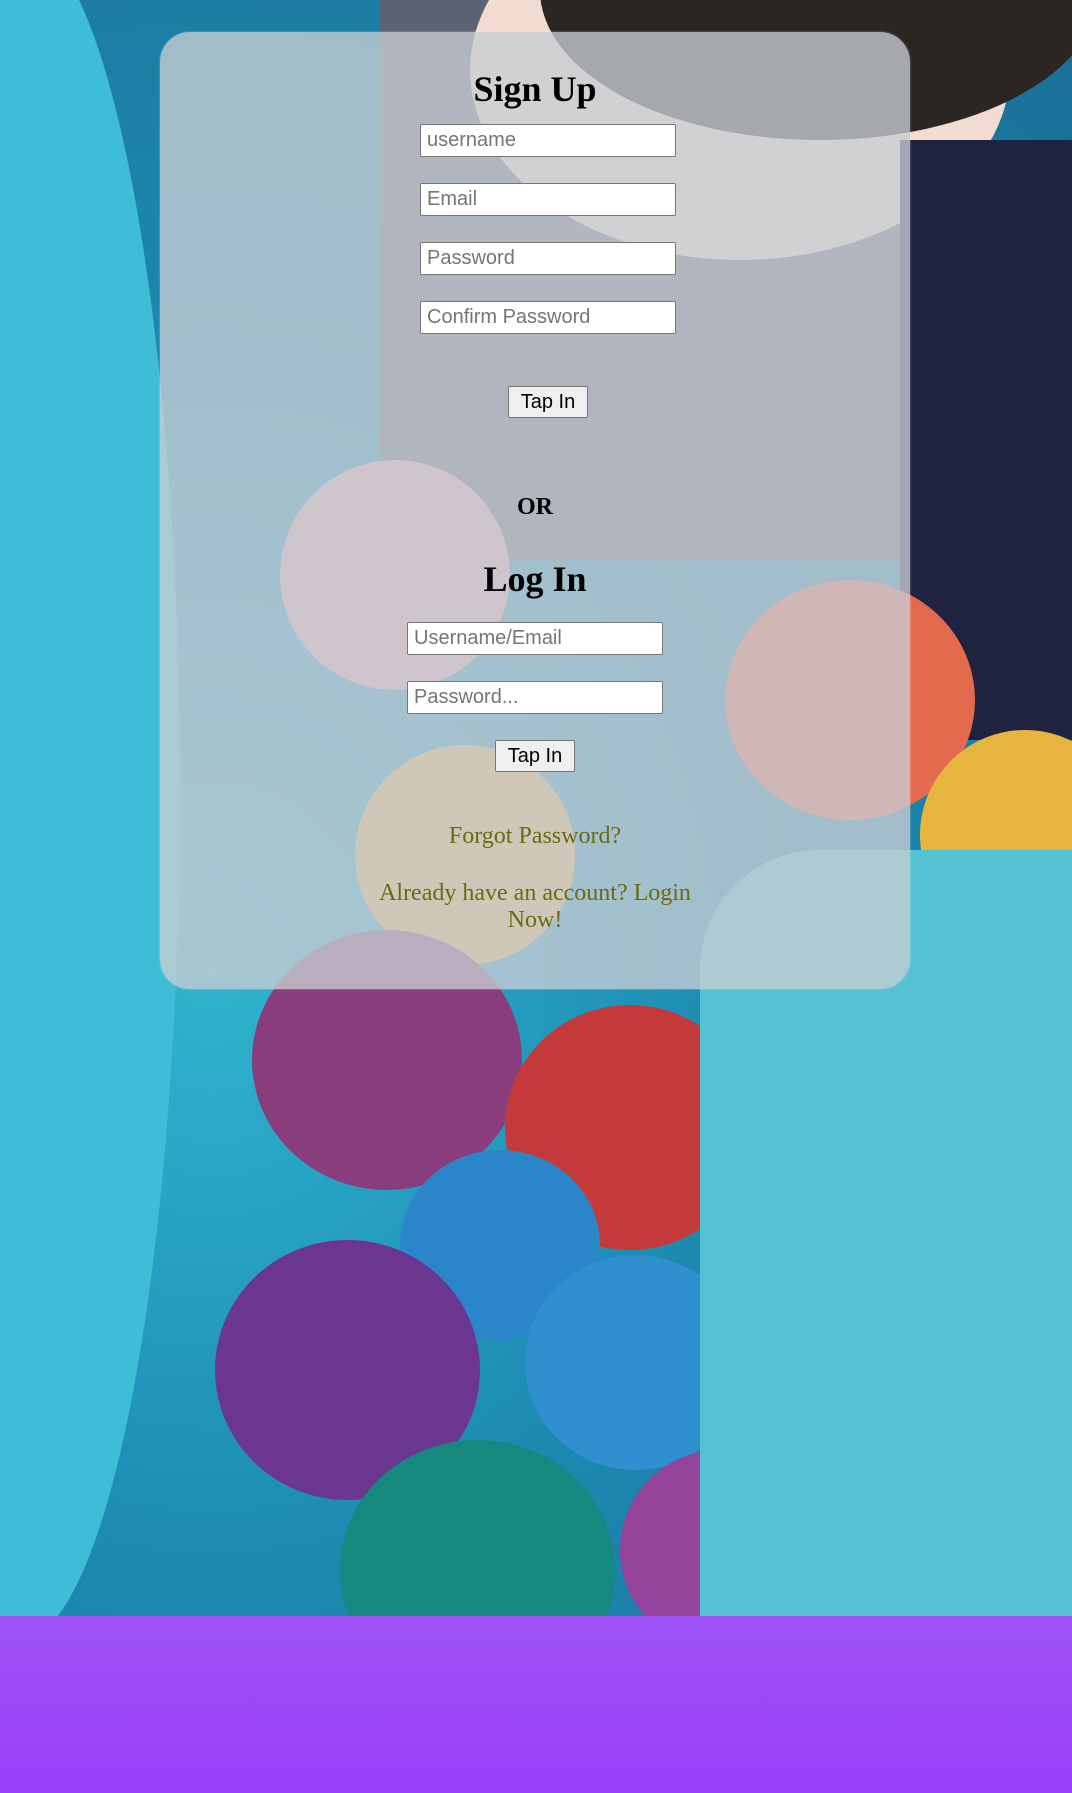 The image size is (1072, 1793). I want to click on signup-email-input, so click(548, 199).